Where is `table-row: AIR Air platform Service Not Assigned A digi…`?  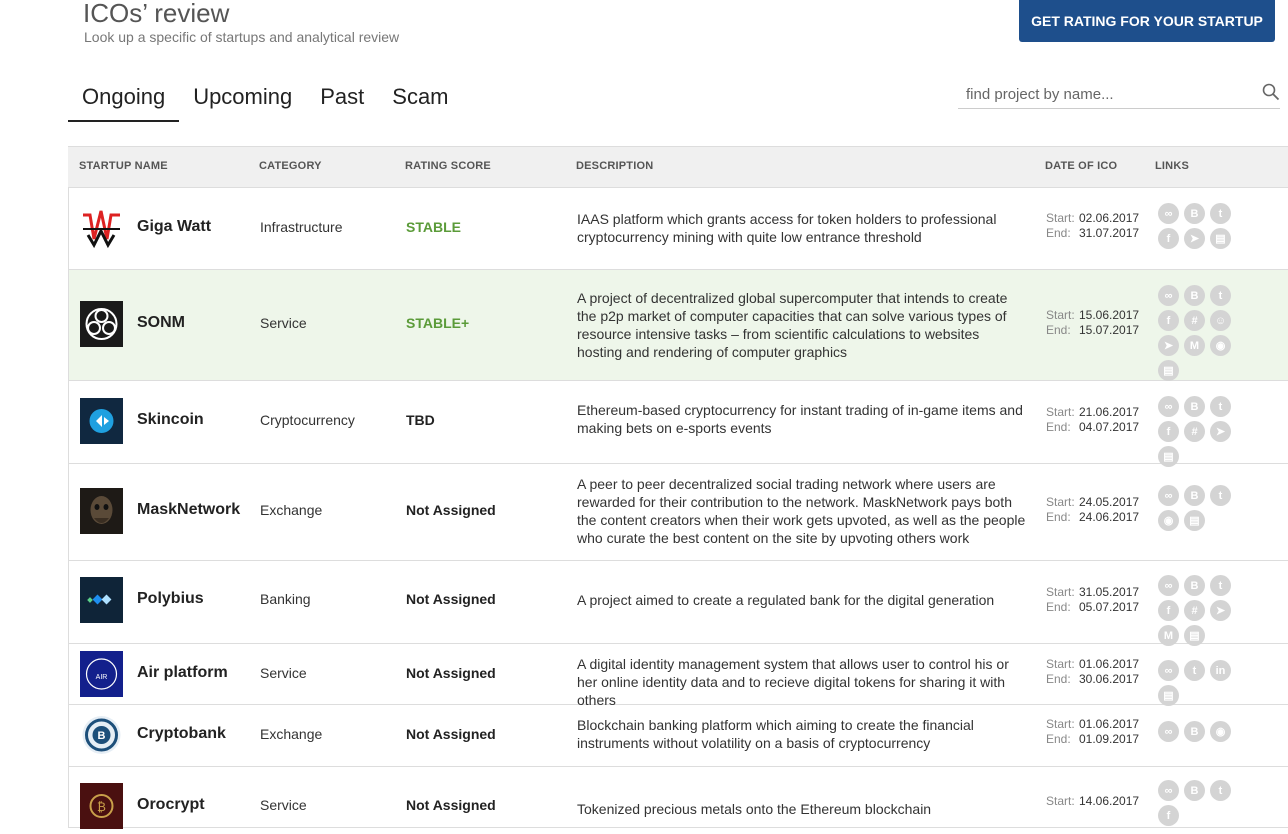
table-row: AIR Air platform Service Not Assigned A digi… is located at coordinates (678, 676).